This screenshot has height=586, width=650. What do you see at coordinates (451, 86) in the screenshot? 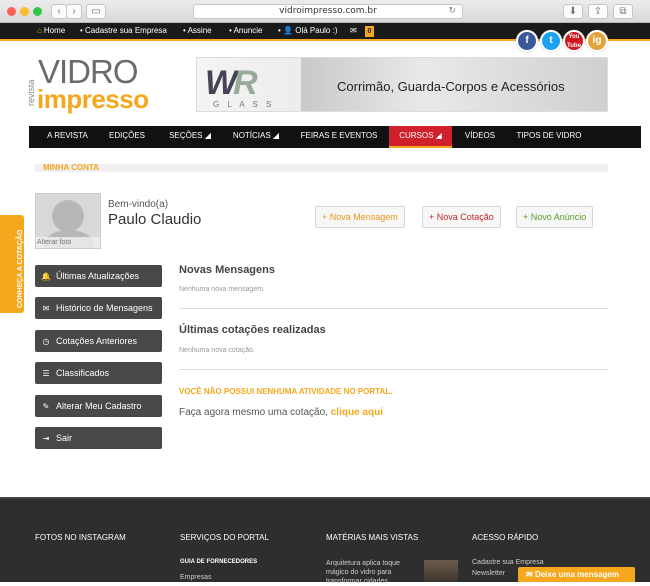
I see `banner-text: Corrimão, Guarda-Corpos e Acessórios` at bounding box center [451, 86].